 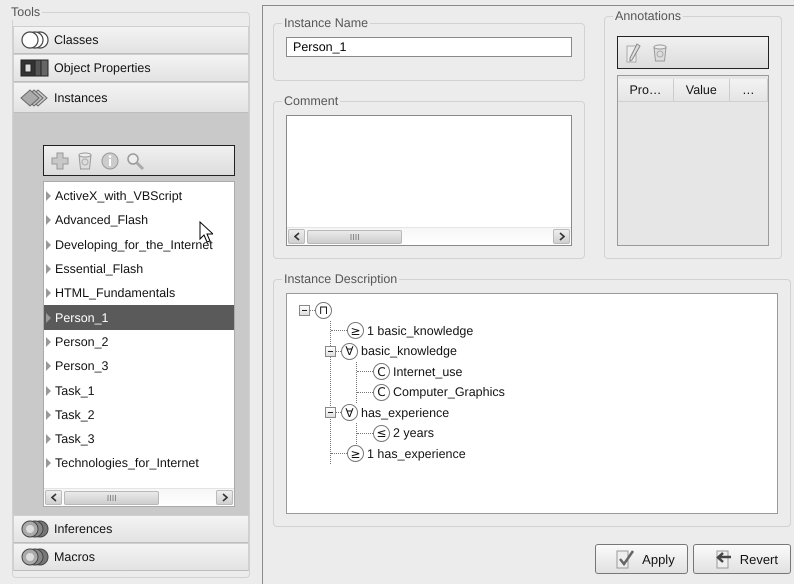 I want to click on tree-node-label: Internet_use, so click(x=427, y=371).